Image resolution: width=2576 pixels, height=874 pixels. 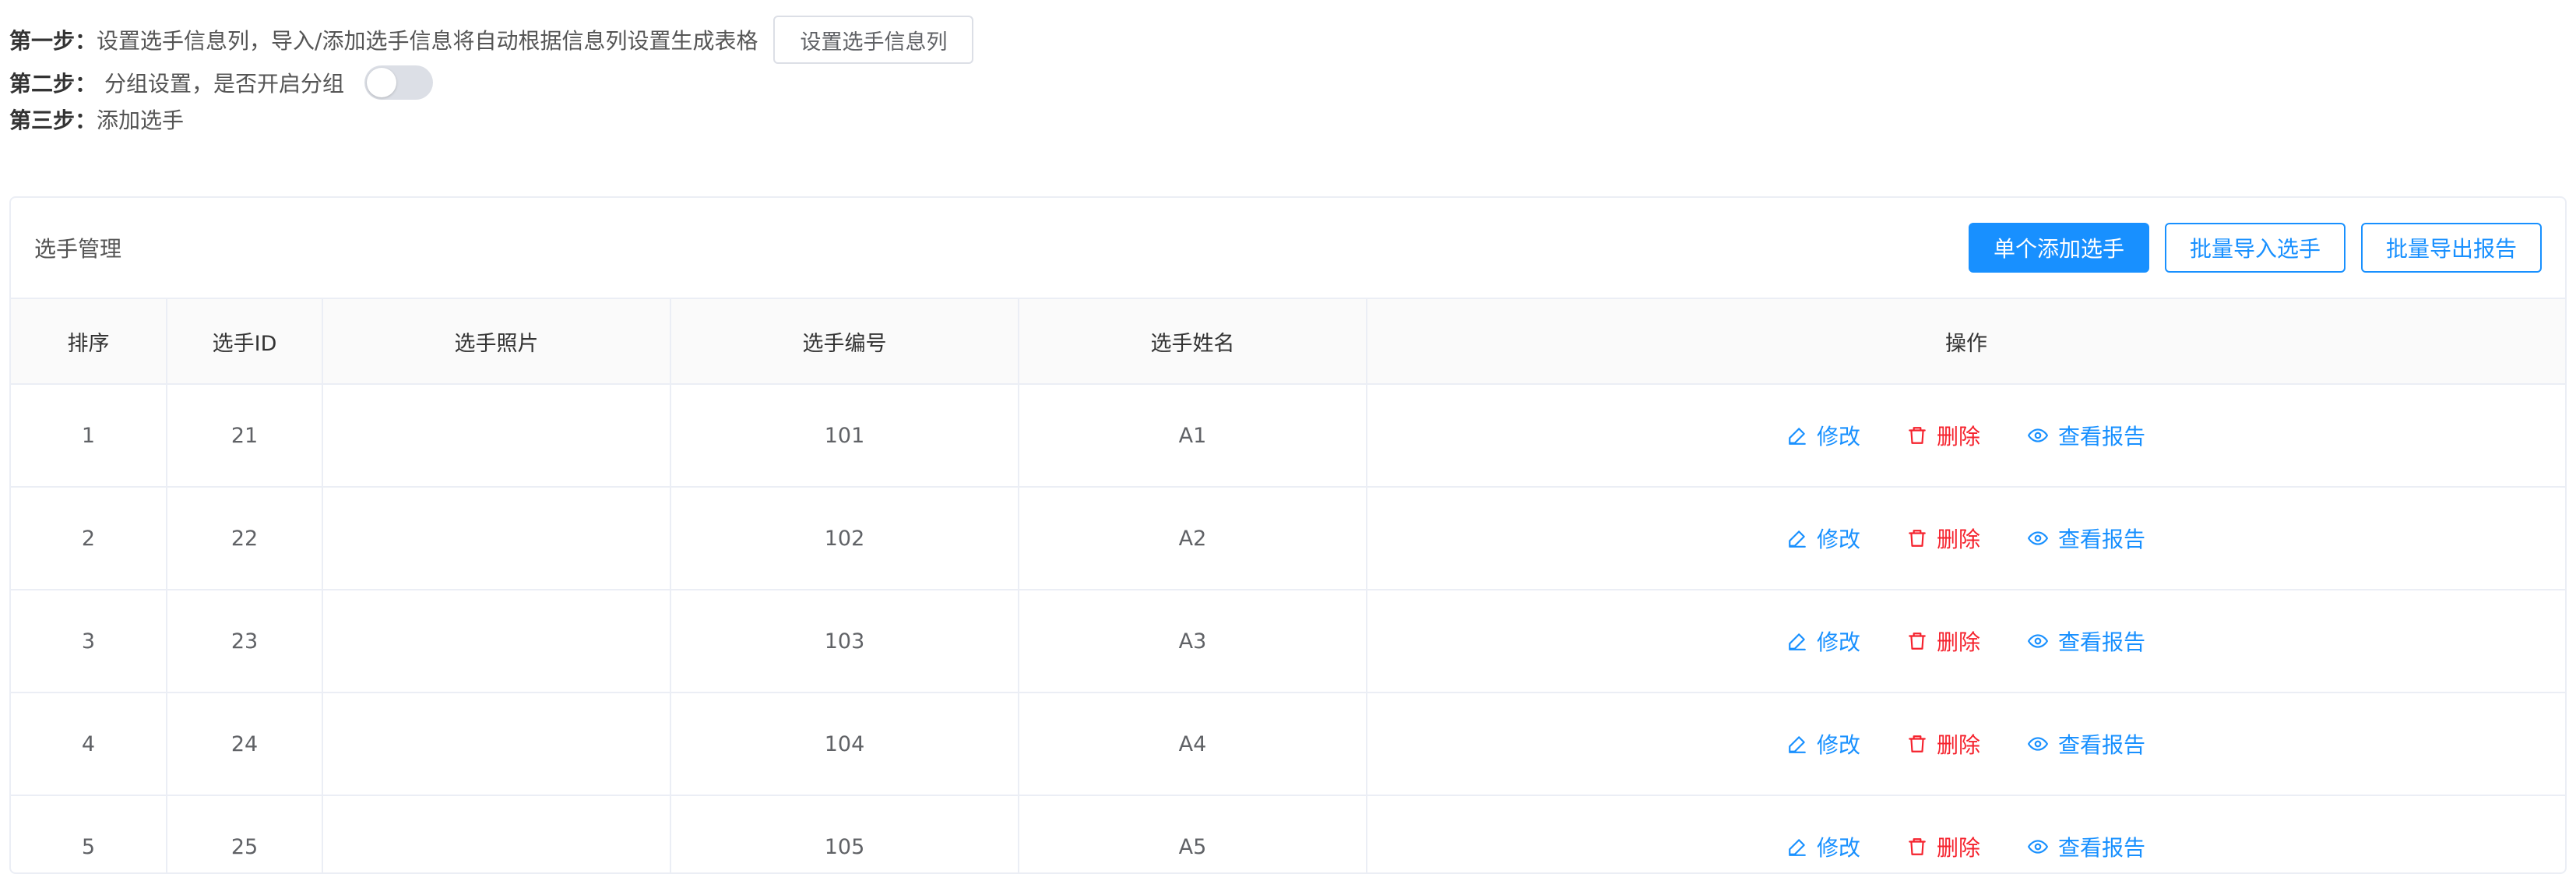 I want to click on toggle-knob, so click(x=382, y=82).